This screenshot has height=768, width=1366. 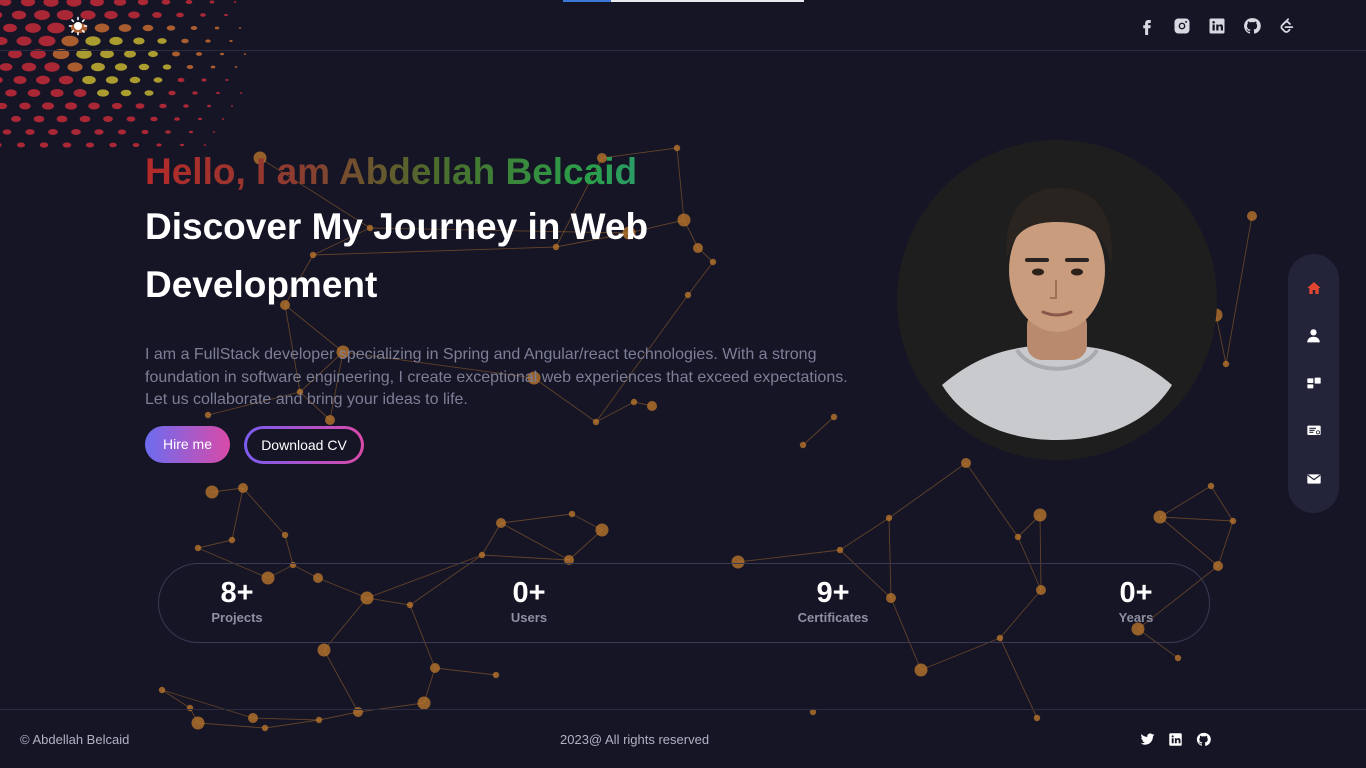 What do you see at coordinates (635, 739) in the screenshot?
I see `footer-rights: 2023@ All rights reserved` at bounding box center [635, 739].